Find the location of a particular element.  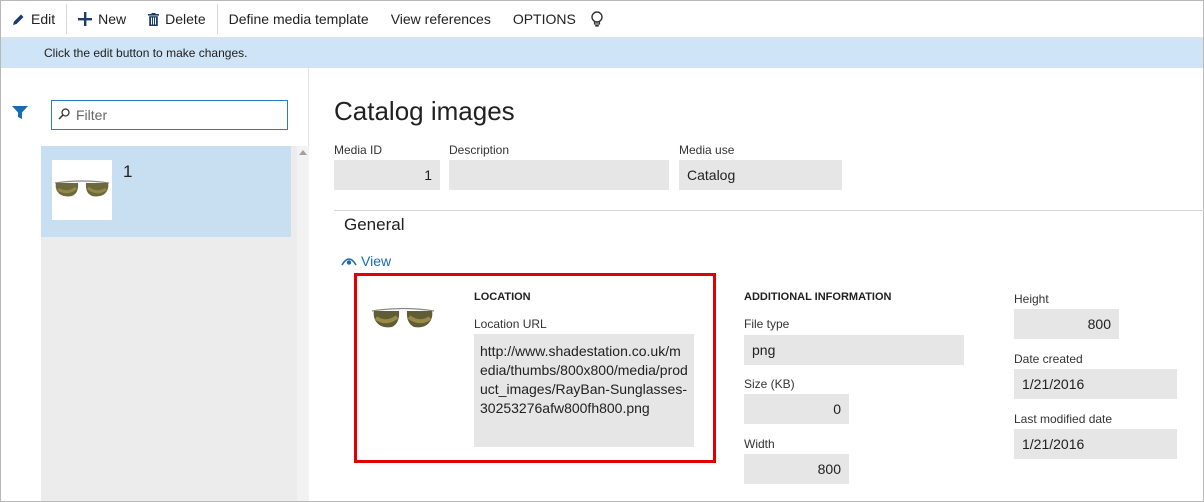

filter-input is located at coordinates (176, 115).